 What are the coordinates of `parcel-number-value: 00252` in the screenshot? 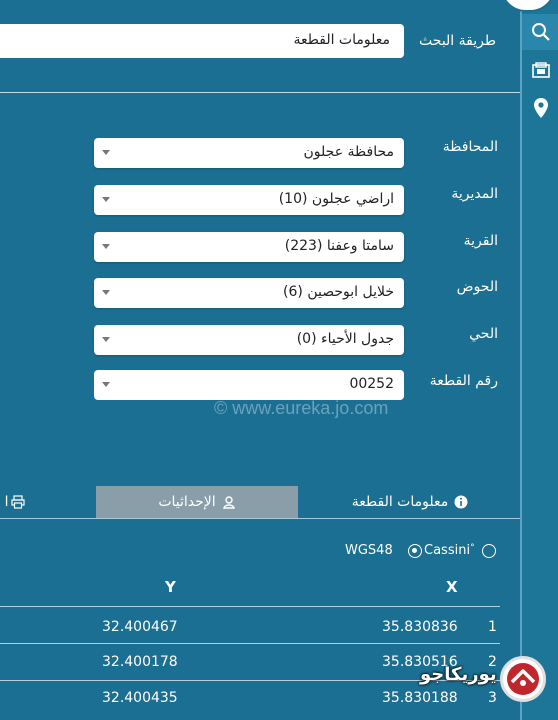 It's located at (371, 384).